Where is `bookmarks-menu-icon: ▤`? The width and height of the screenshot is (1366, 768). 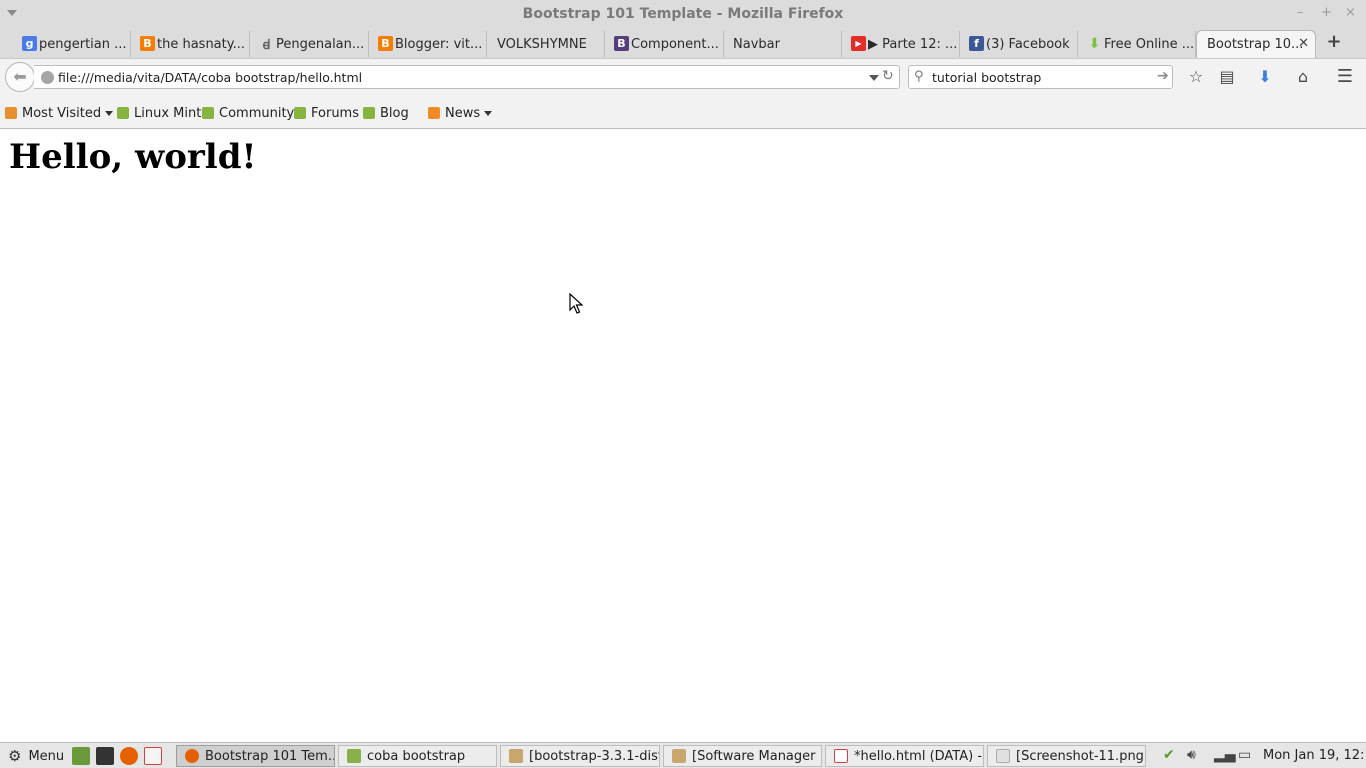 bookmarks-menu-icon: ▤ is located at coordinates (1227, 77).